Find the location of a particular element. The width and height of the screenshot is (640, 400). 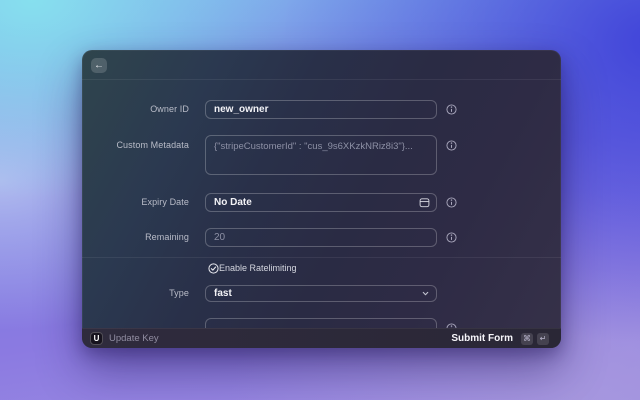

custom-metadata-label: Custom Metadata is located at coordinates (152, 145).